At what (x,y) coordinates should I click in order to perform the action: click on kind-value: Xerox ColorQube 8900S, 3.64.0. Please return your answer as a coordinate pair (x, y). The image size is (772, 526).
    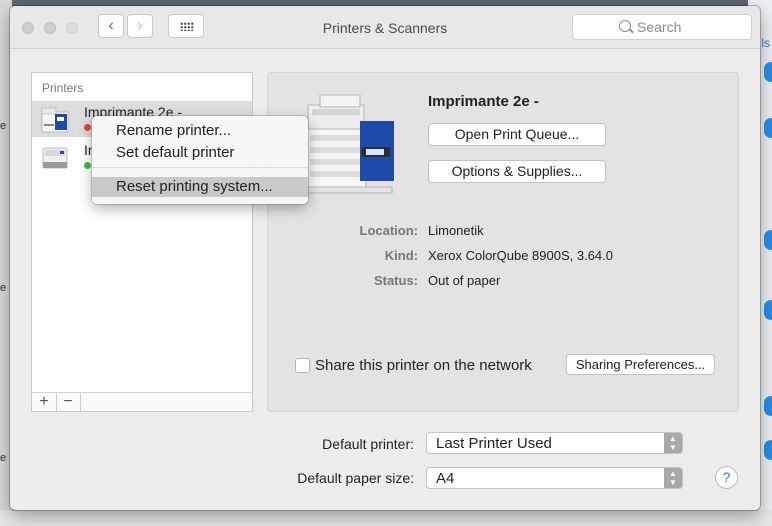
    Looking at the image, I should click on (521, 255).